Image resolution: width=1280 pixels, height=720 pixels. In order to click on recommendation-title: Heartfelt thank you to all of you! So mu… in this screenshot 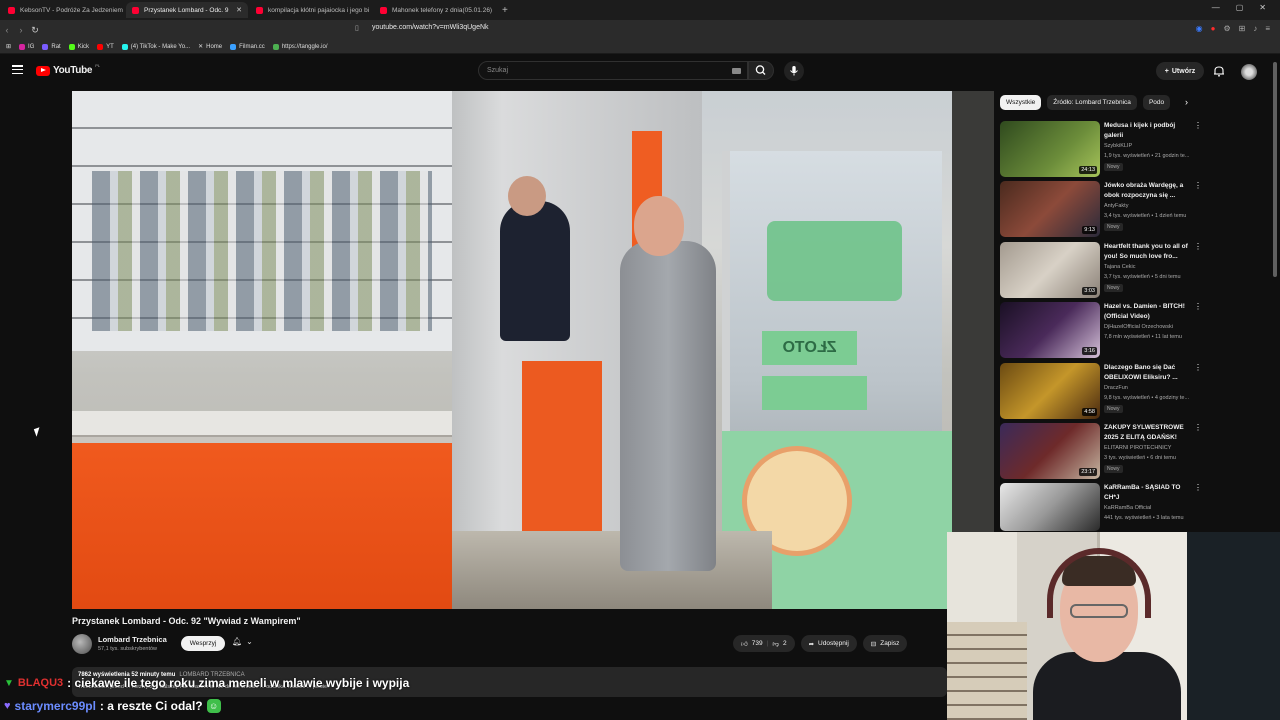, I will do `click(1148, 251)`.